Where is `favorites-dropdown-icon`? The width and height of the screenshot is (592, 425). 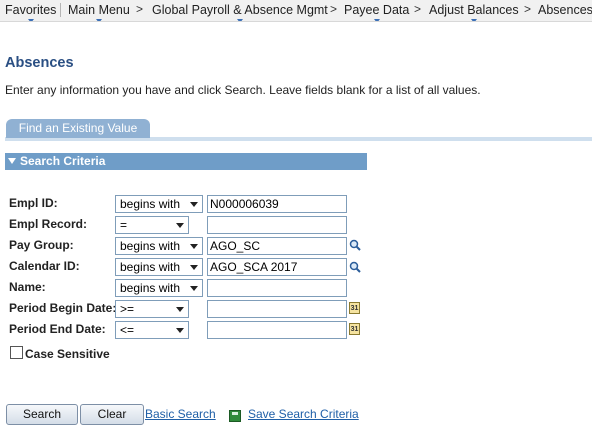 favorites-dropdown-icon is located at coordinates (30, 20).